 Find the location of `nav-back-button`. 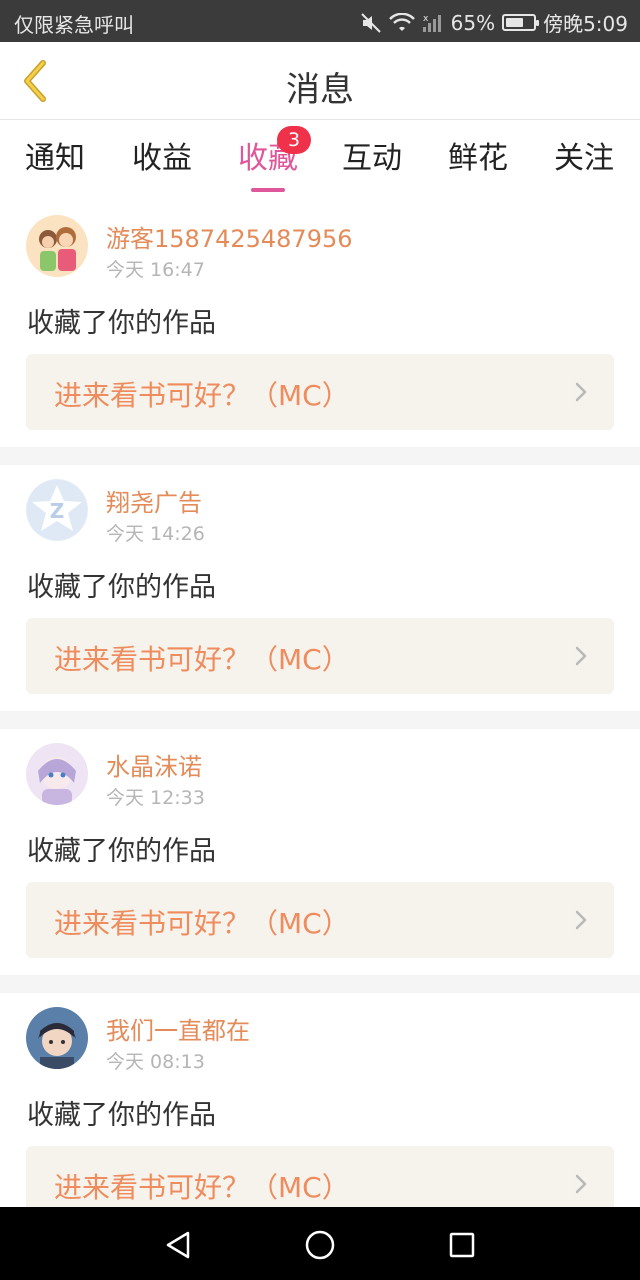

nav-back-button is located at coordinates (178, 1245).